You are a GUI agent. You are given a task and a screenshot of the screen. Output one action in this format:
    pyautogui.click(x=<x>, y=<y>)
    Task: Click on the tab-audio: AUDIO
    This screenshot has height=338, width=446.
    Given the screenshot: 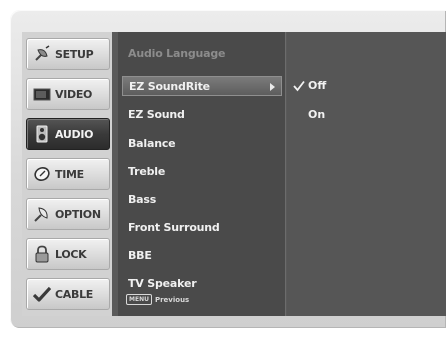 What is the action you would take?
    pyautogui.click(x=68, y=134)
    